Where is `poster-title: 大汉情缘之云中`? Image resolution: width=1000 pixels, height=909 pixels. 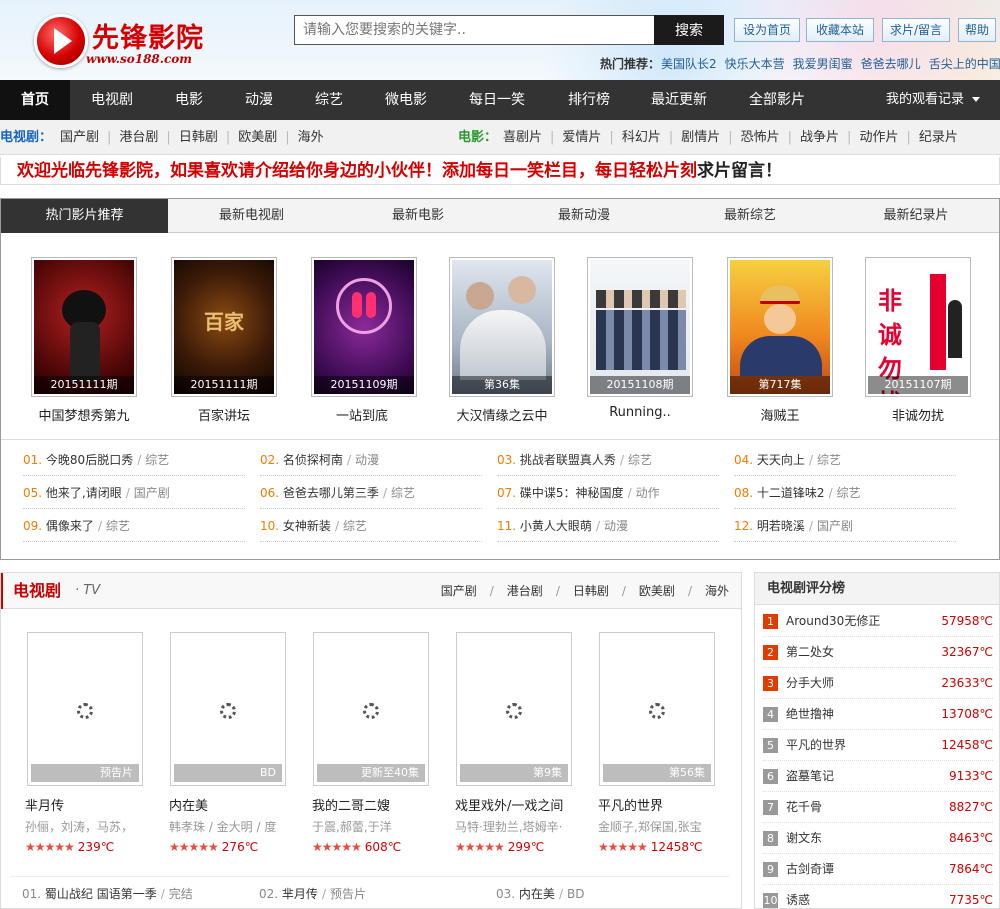
poster-title: 大汉情缘之云中 is located at coordinates (502, 414).